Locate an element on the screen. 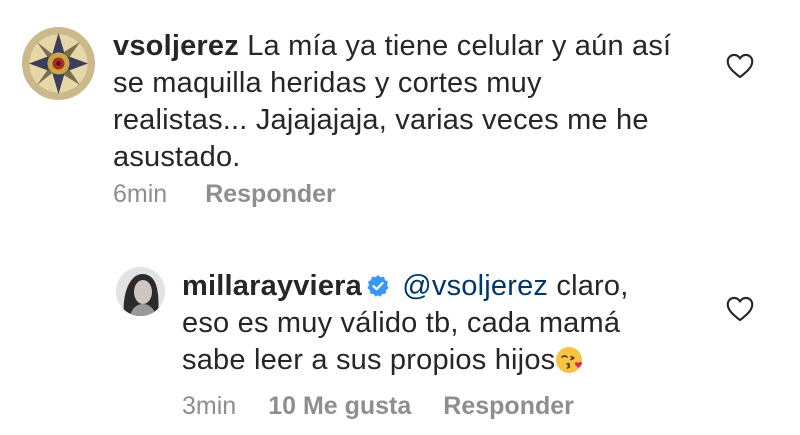 The width and height of the screenshot is (800, 435). verified-badge-icon is located at coordinates (378, 286).